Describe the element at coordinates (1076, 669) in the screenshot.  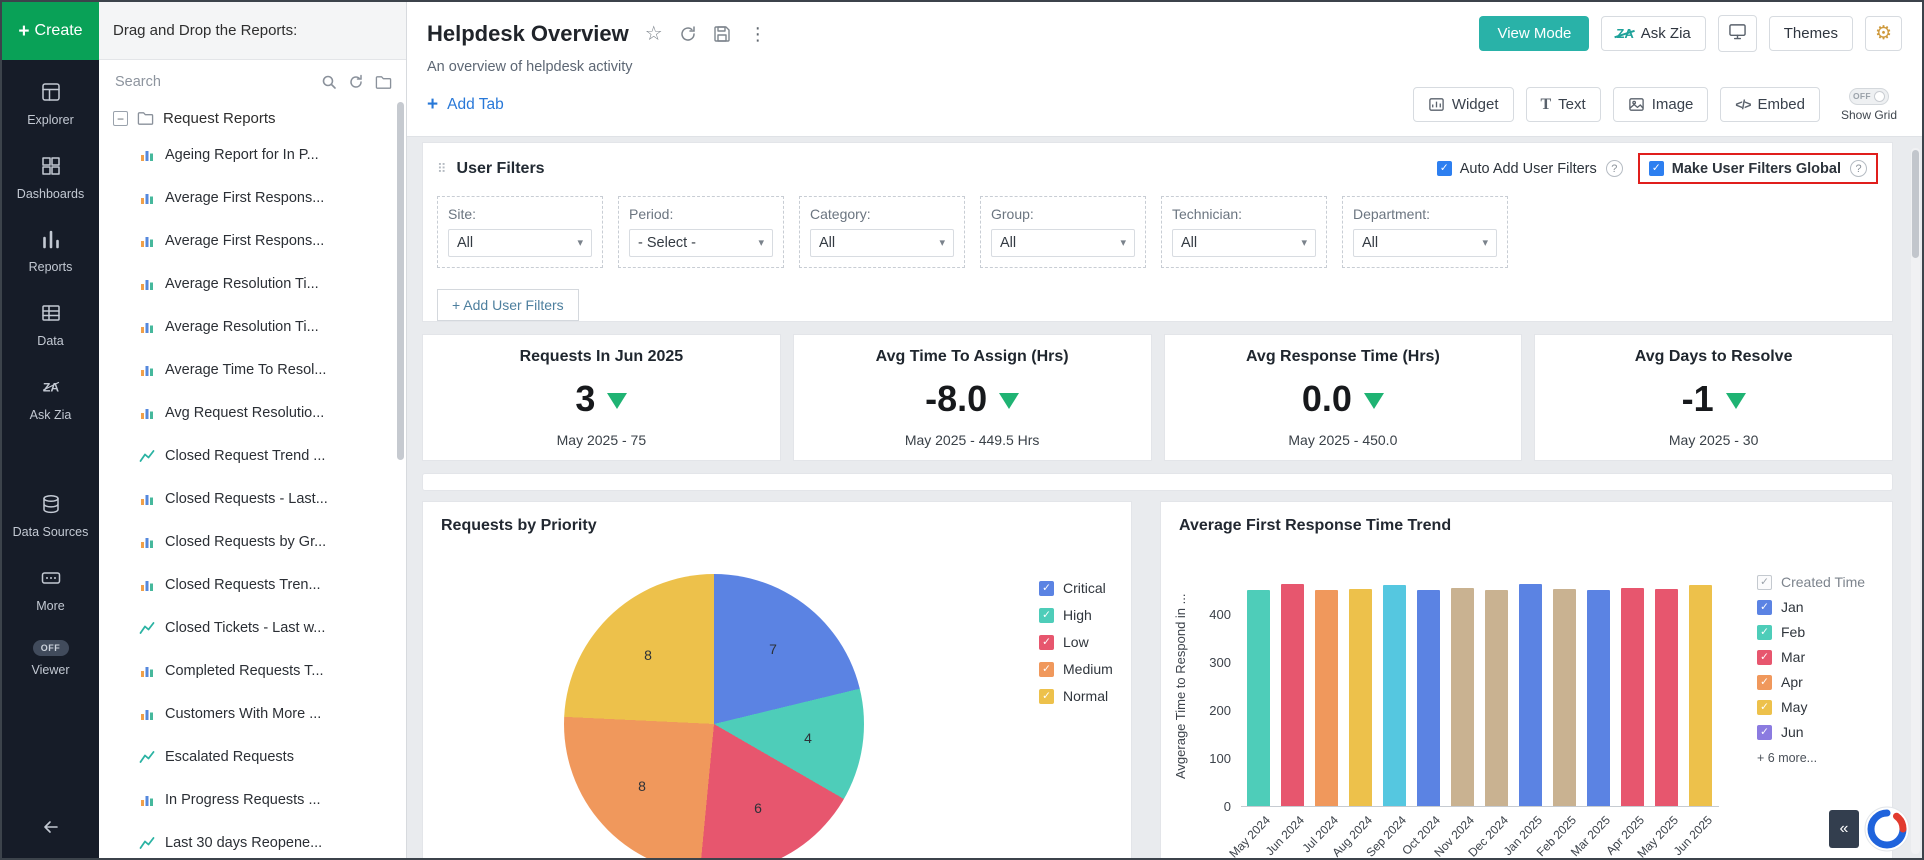
I see `legend-item: ✓ Medium` at that location.